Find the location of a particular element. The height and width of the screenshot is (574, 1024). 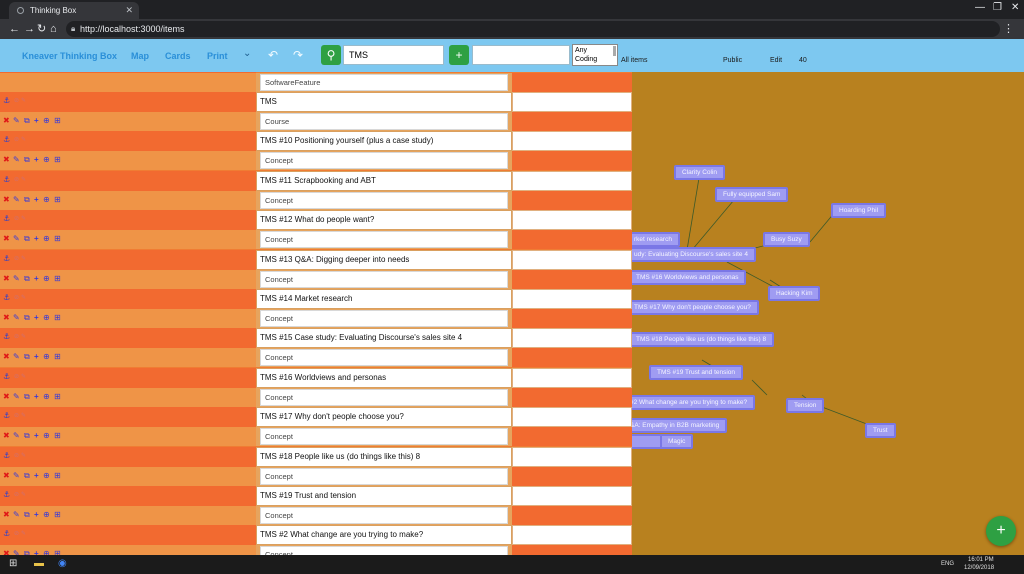

chrome-icon: ◉ is located at coordinates (62, 563).